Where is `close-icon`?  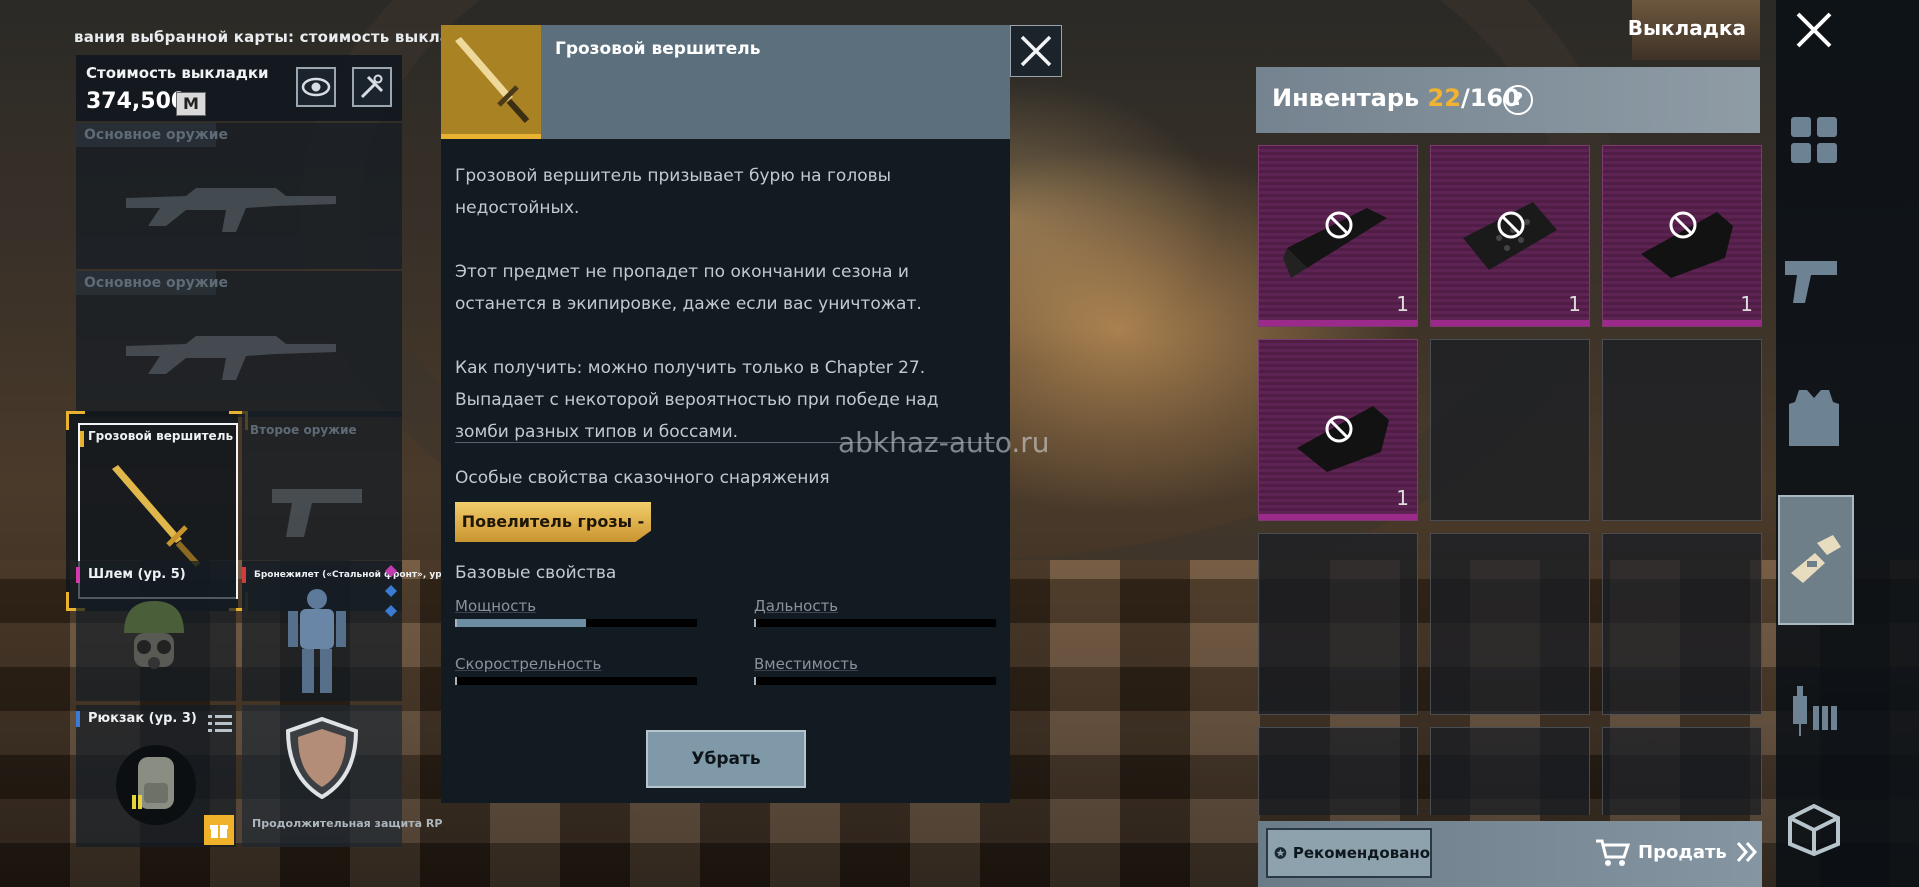
close-icon is located at coordinates (1814, 30).